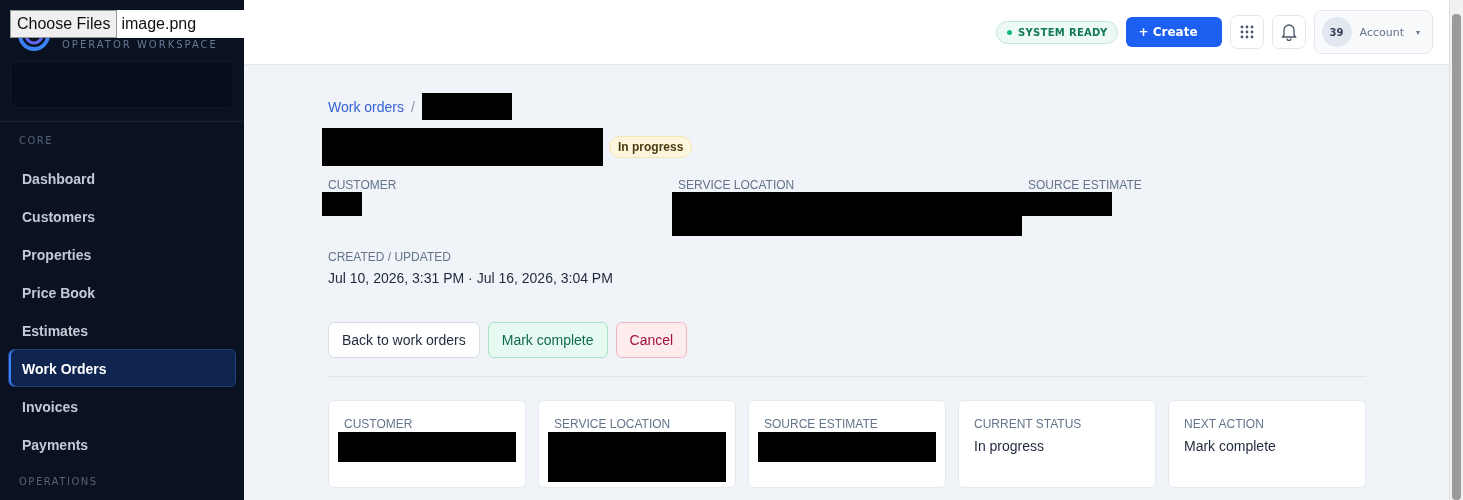 This screenshot has width=1463, height=500. What do you see at coordinates (122, 444) in the screenshot?
I see `nav-item: Payments` at bounding box center [122, 444].